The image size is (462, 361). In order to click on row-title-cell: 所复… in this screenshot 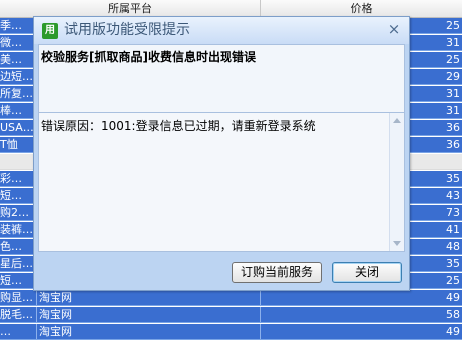, I will do `click(18, 93)`.